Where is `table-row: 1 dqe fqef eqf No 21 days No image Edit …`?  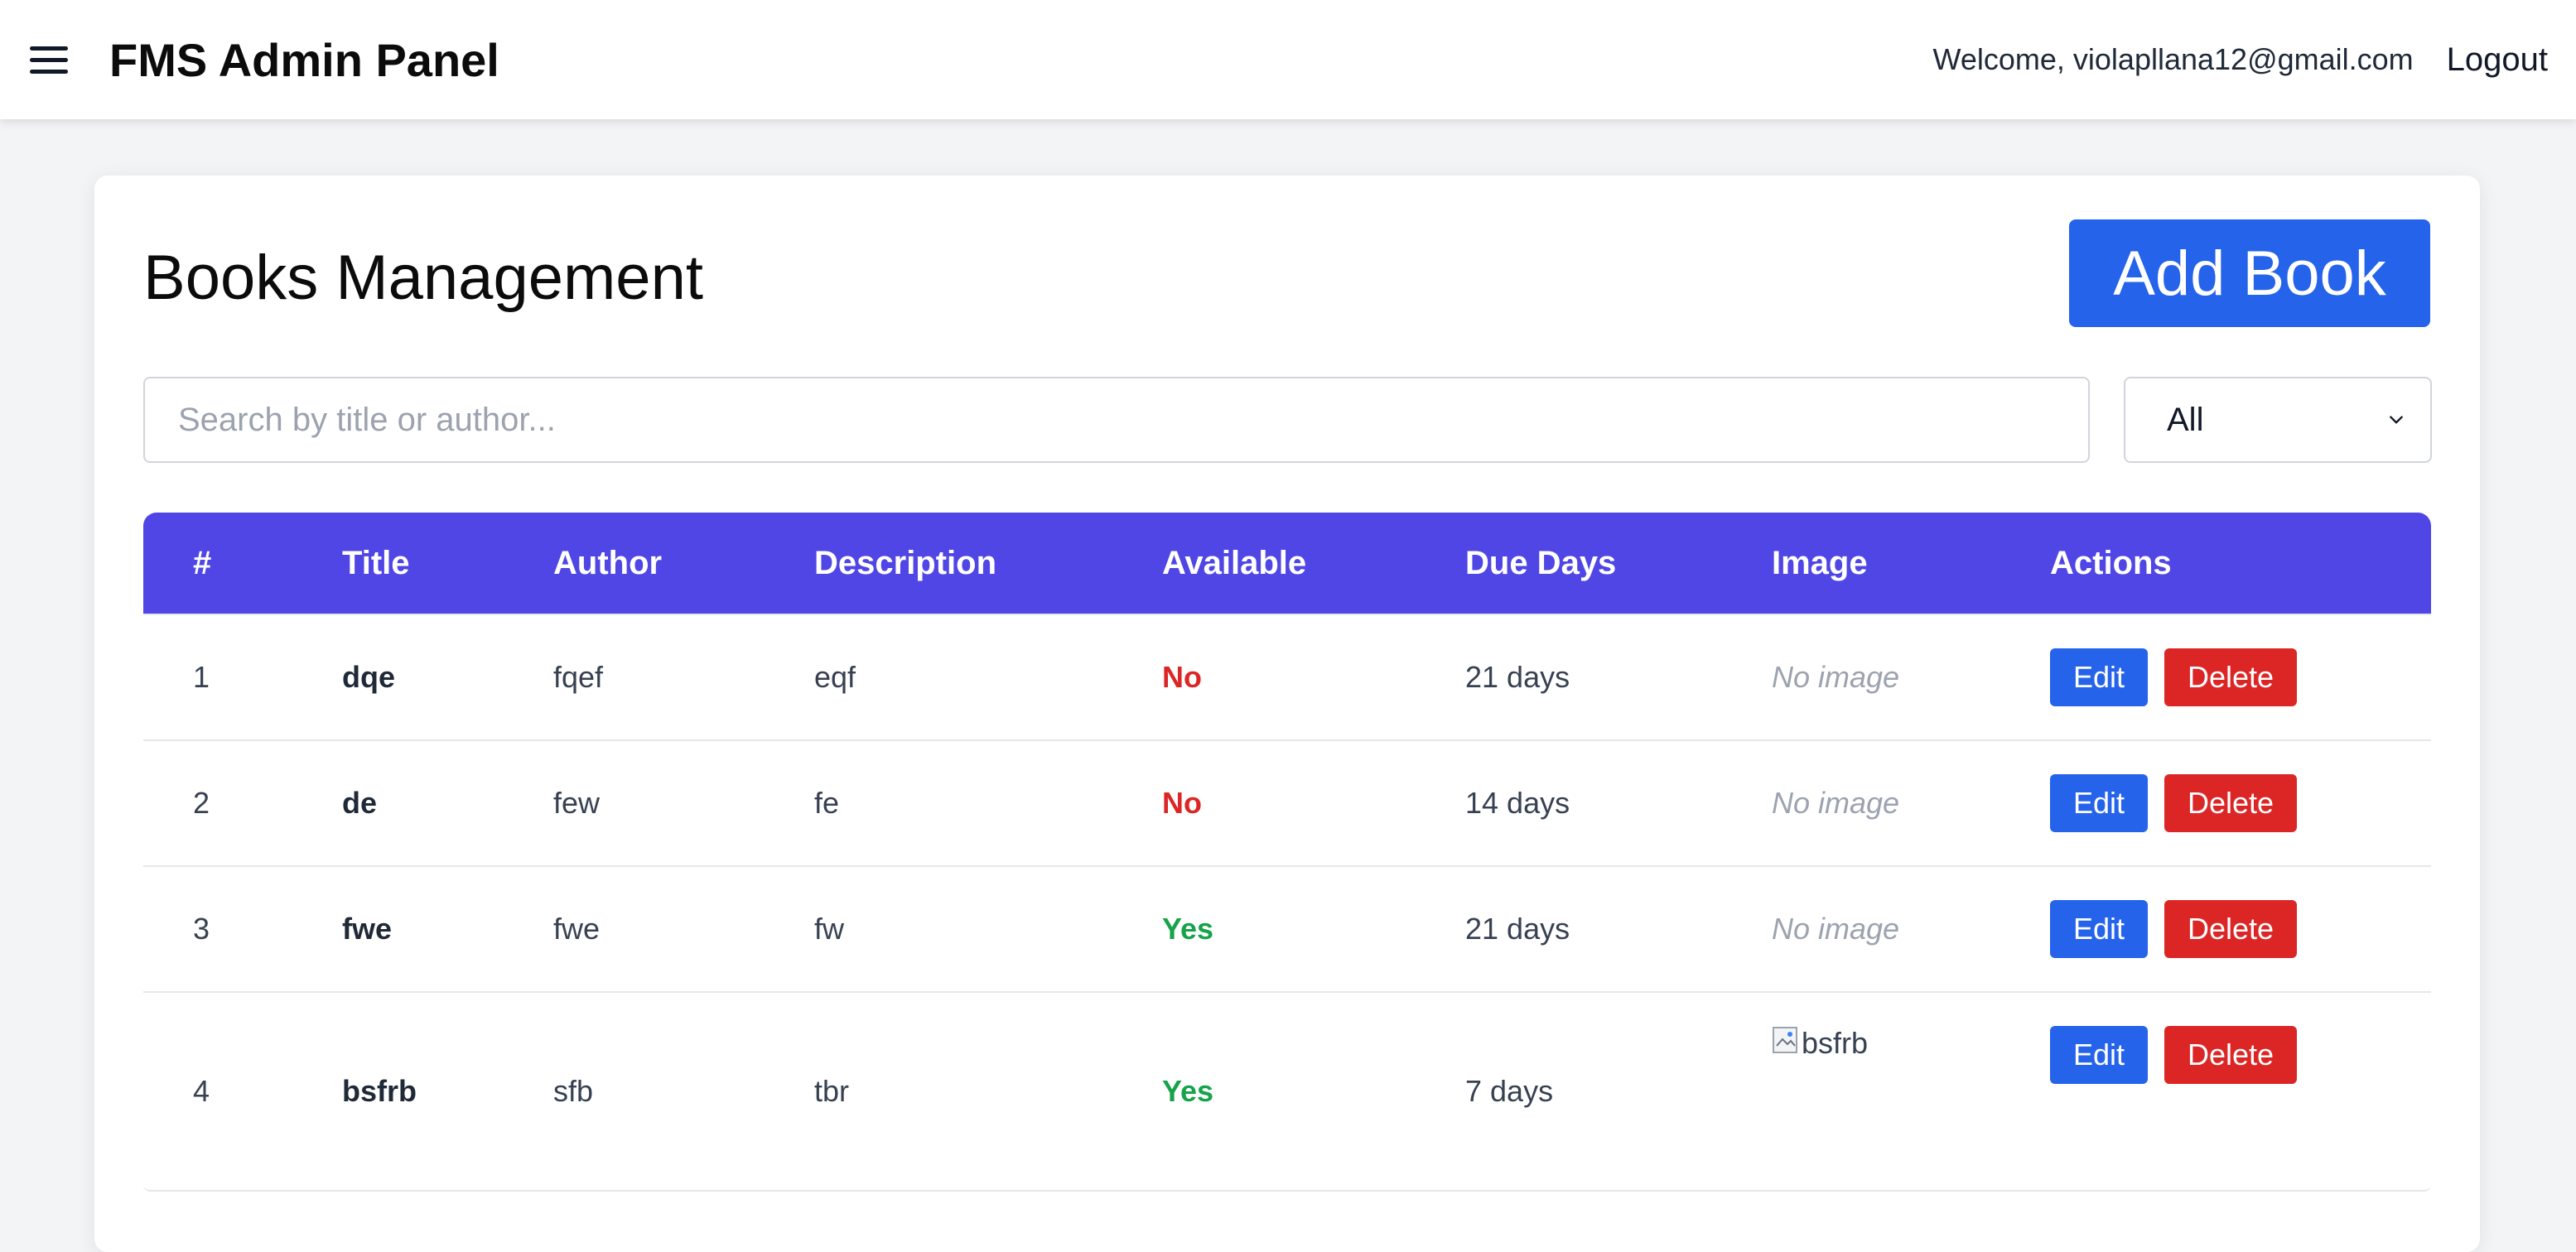 table-row: 1 dqe fqef eqf No 21 days No image Edit … is located at coordinates (1287, 676).